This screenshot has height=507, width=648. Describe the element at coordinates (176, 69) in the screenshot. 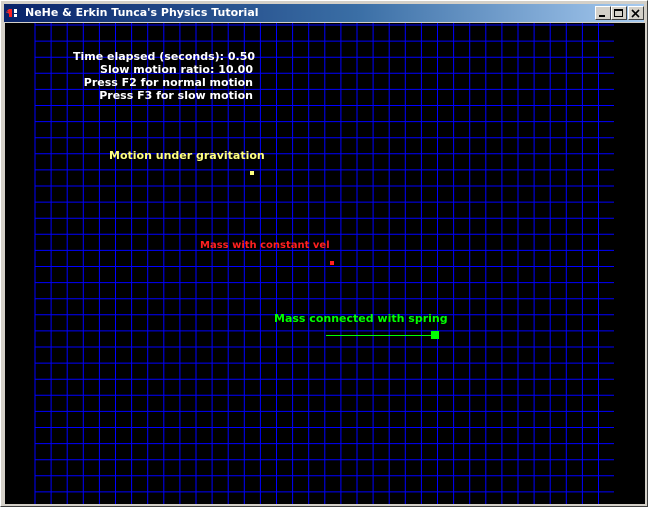

I see `slow-motion-ratio-text: Slow motion ratio: 10.00` at that location.